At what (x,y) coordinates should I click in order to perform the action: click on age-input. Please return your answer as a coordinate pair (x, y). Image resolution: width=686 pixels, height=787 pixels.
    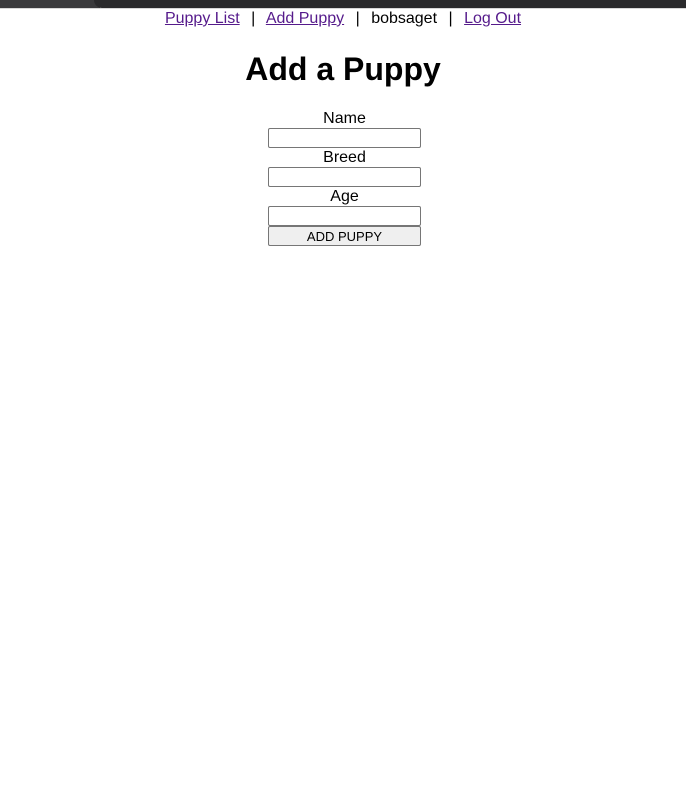
    Looking at the image, I should click on (344, 216).